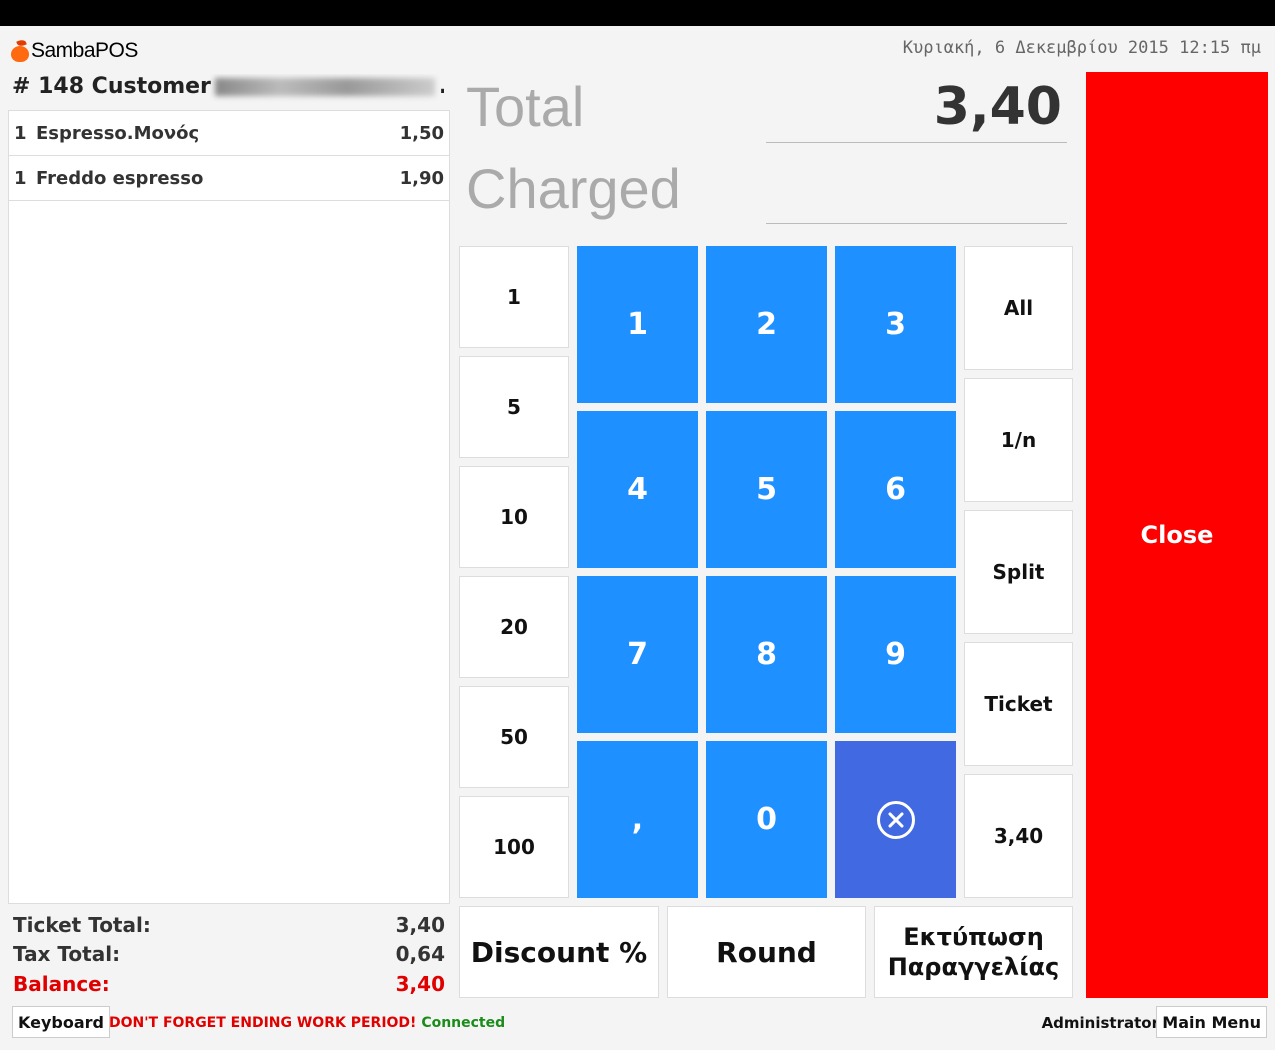 The image size is (1275, 1050). Describe the element at coordinates (111, 86) in the screenshot. I see `ticket-title-text: # 148 Customer` at that location.